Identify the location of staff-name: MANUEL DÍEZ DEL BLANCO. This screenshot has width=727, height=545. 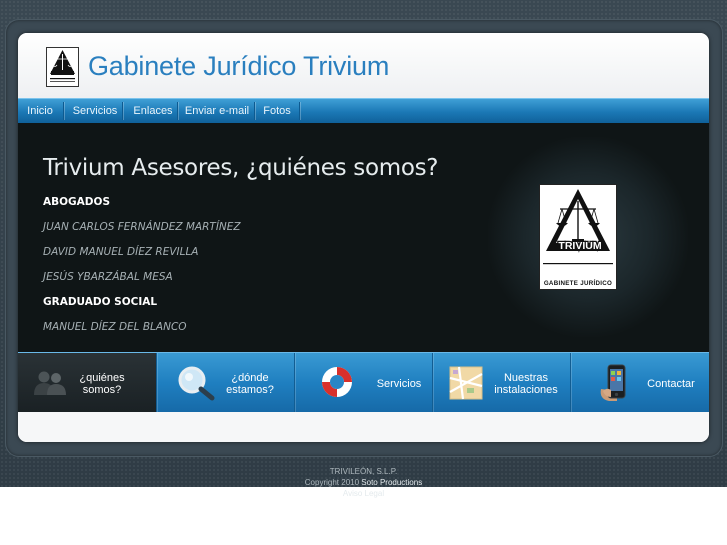
(115, 327).